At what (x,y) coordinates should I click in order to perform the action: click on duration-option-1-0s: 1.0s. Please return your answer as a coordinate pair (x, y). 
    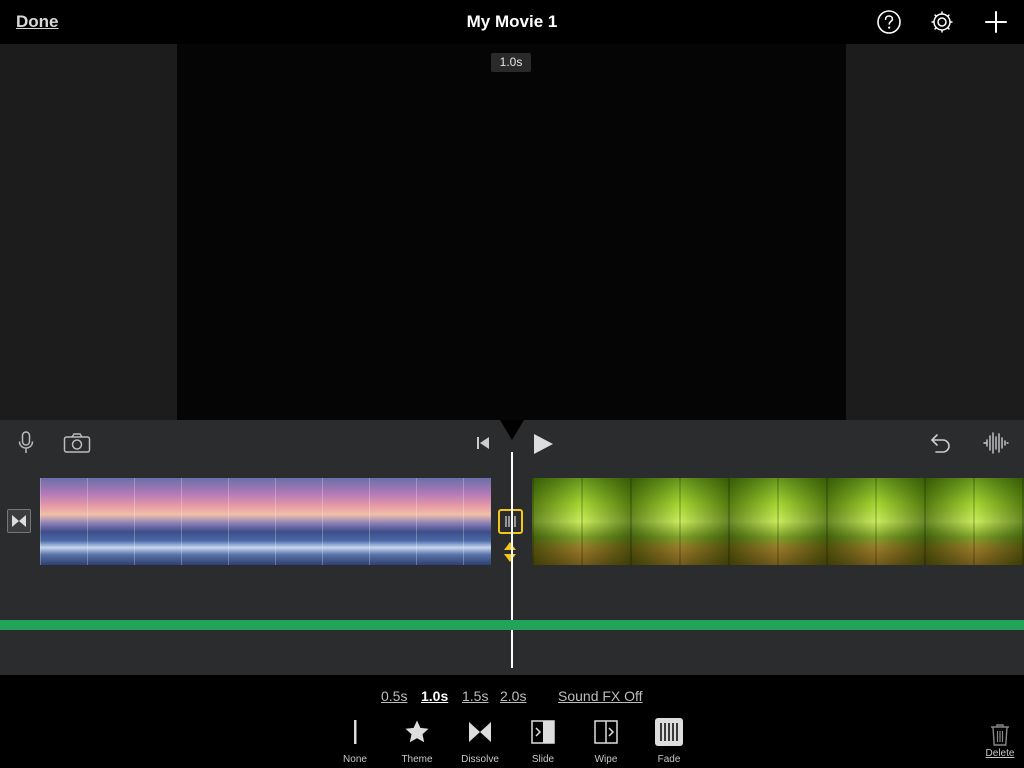
    Looking at the image, I should click on (434, 696).